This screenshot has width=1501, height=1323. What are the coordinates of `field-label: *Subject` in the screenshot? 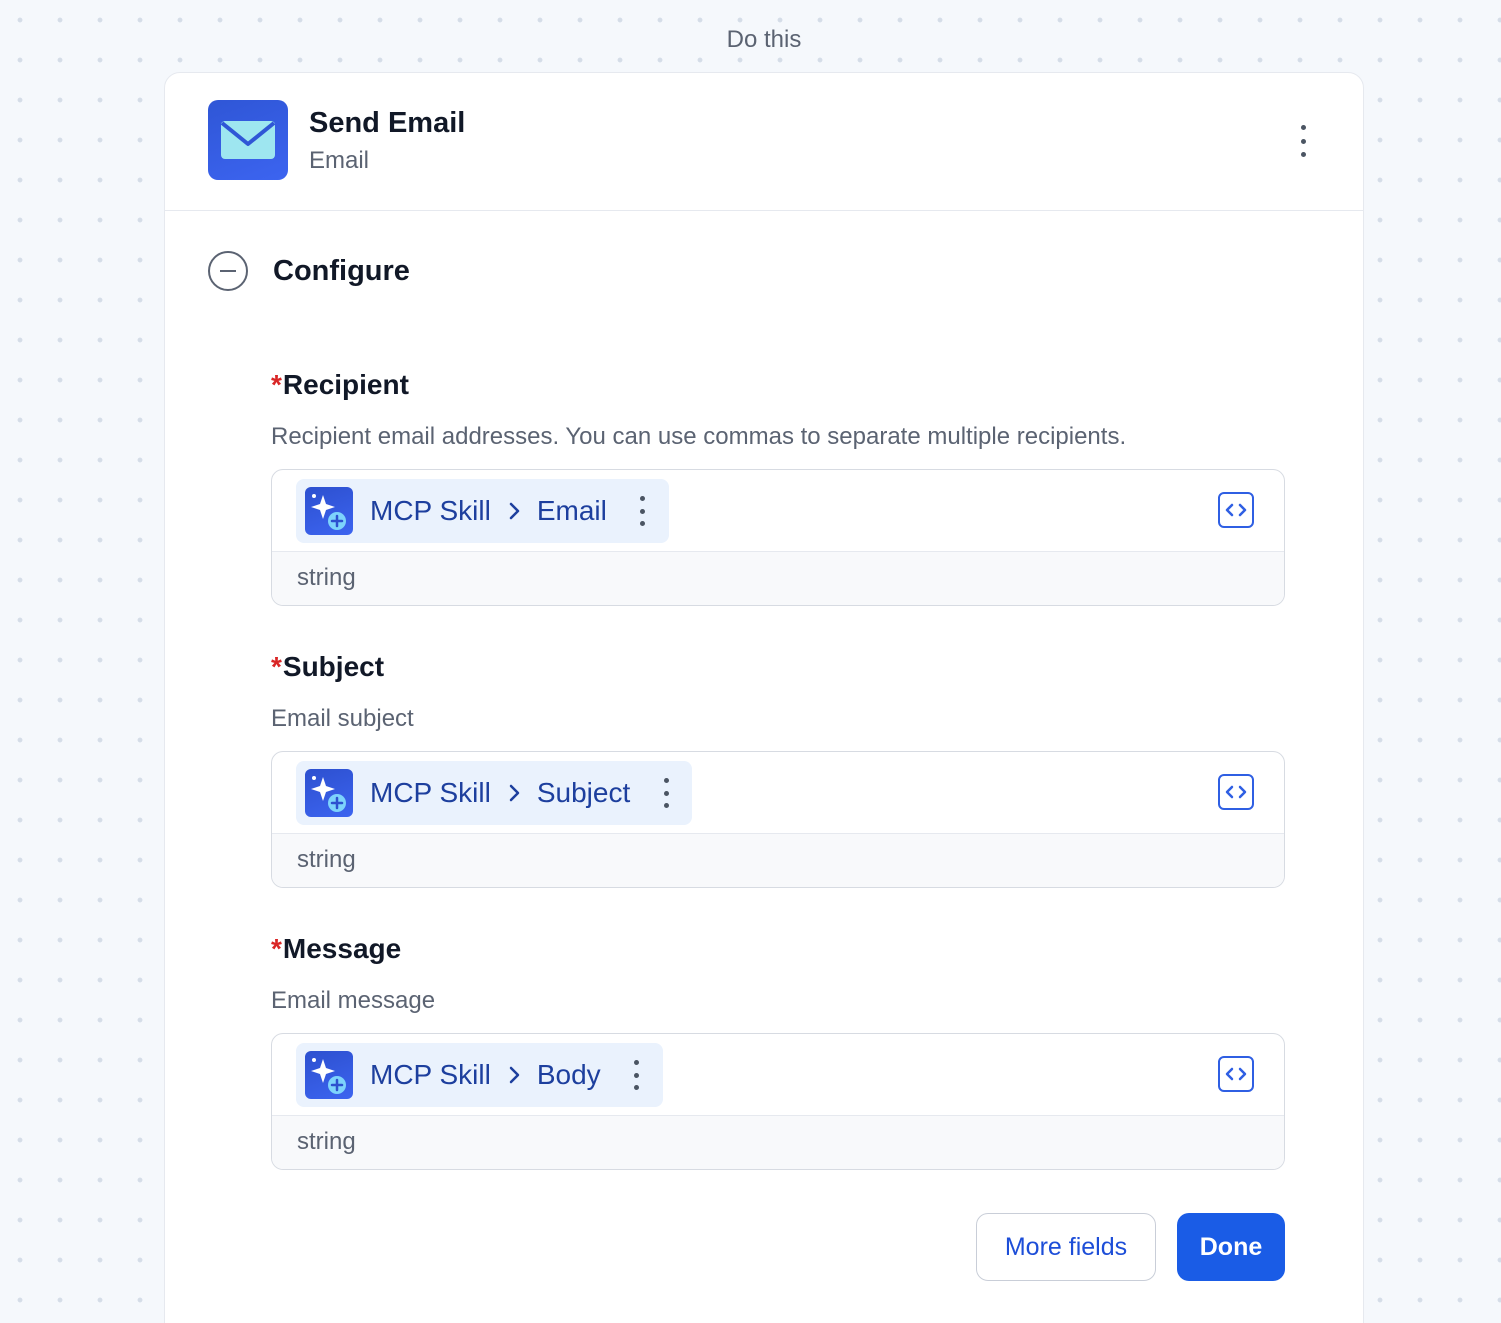 It's located at (778, 667).